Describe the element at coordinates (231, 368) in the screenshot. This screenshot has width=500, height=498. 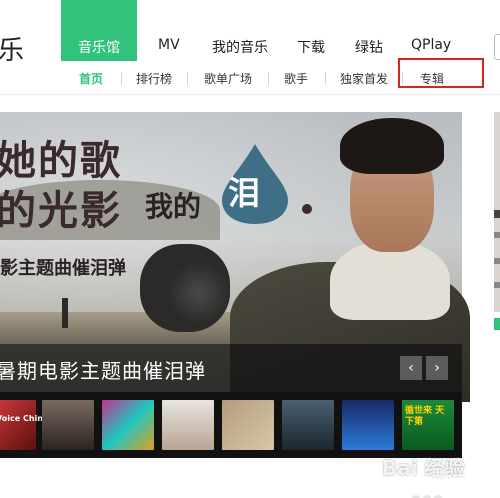
I see `banner-caption-bar: 暑期电影主题曲催泪弹` at that location.